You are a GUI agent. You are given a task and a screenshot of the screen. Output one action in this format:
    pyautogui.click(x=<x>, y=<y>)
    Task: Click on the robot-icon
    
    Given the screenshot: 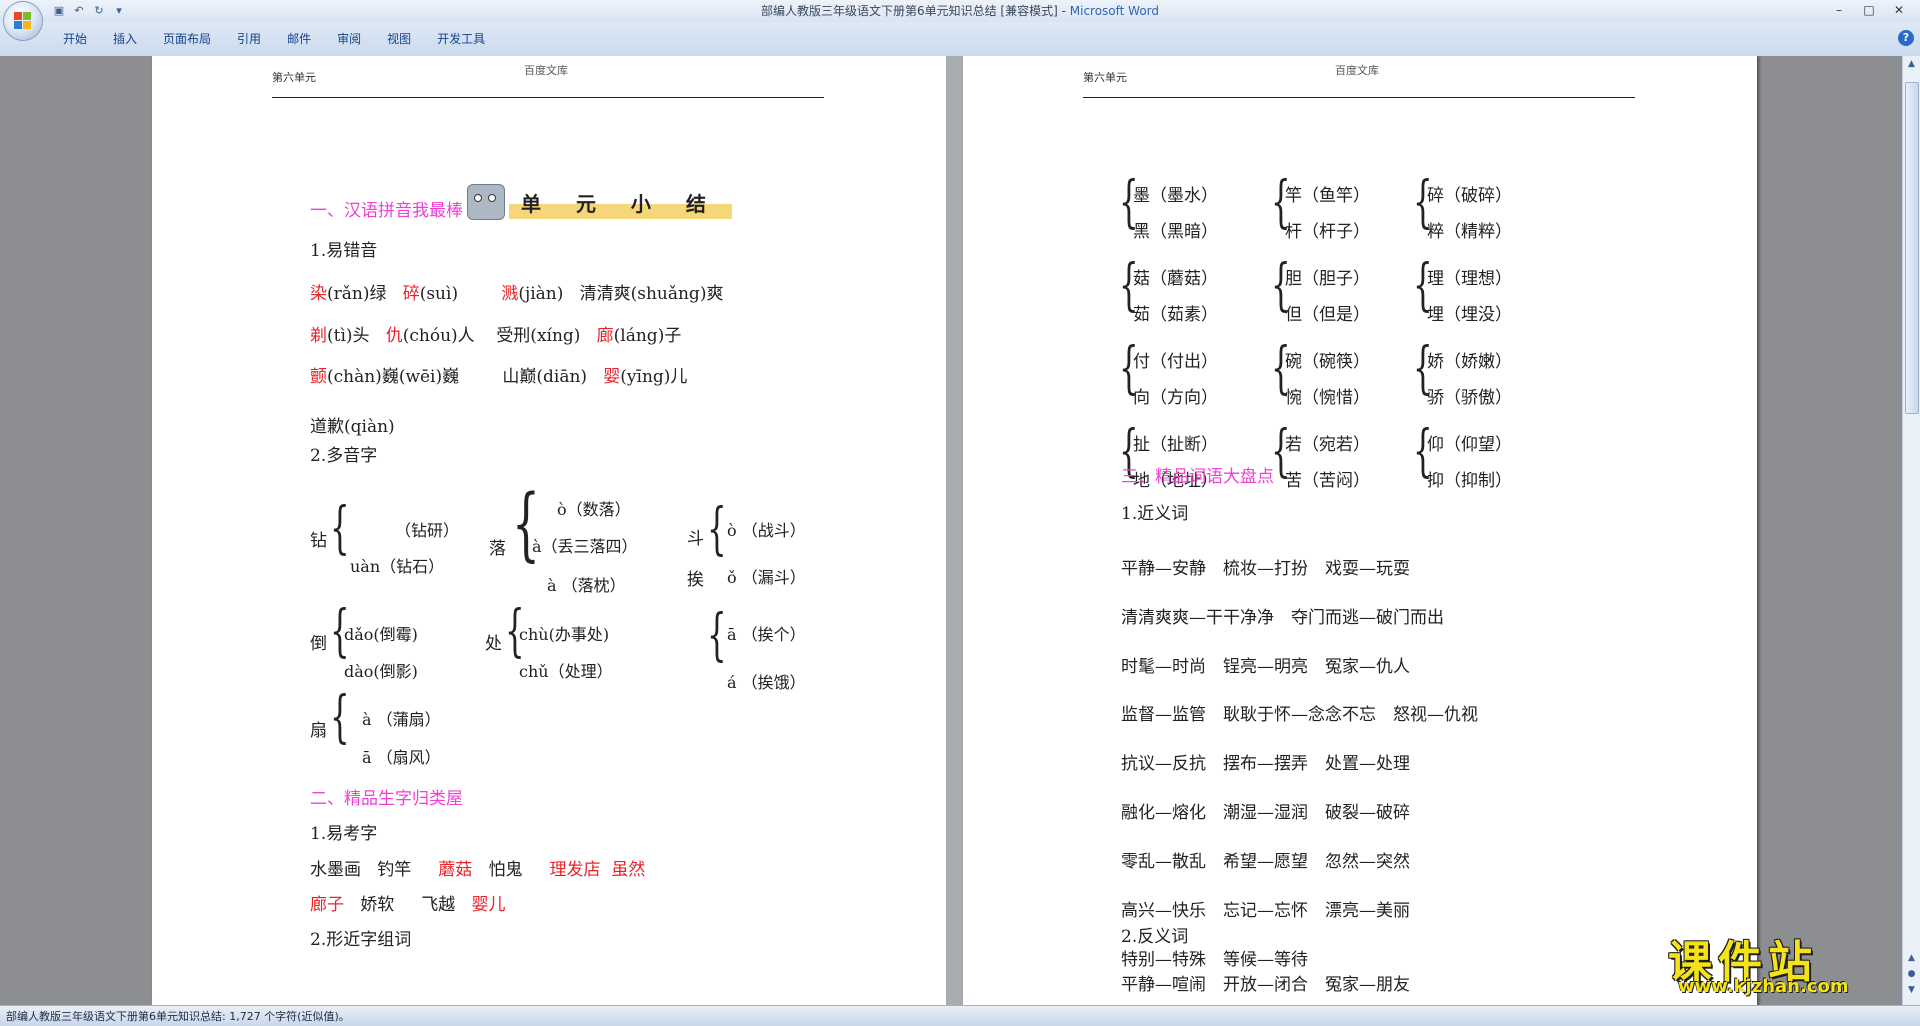 What is the action you would take?
    pyautogui.click(x=486, y=202)
    